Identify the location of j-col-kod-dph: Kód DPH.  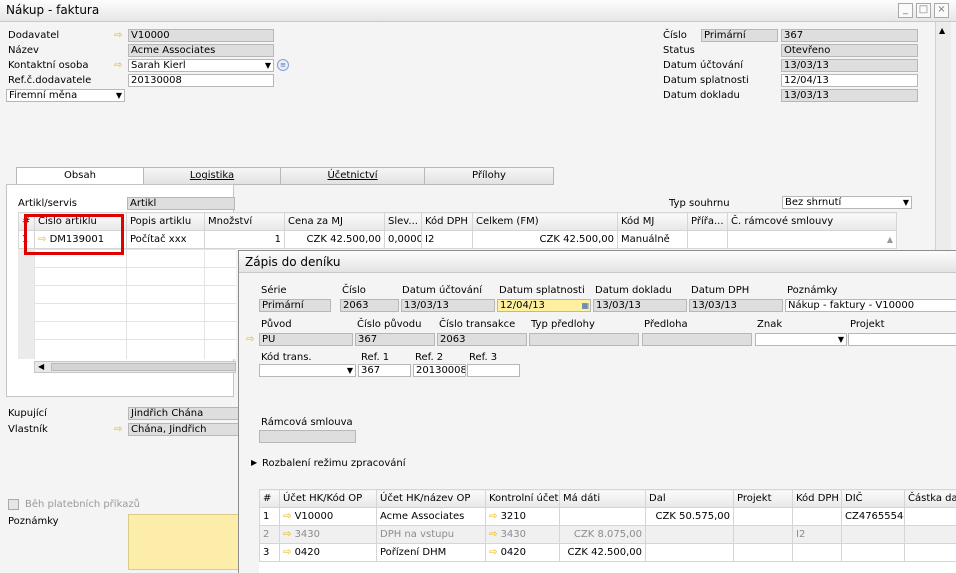
(817, 498).